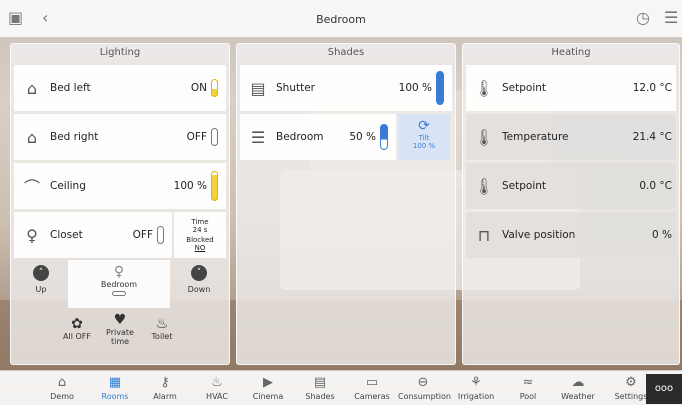 This screenshot has height=405, width=682. Describe the element at coordinates (652, 88) in the screenshot. I see `heating-value: 12.0 °C` at that location.